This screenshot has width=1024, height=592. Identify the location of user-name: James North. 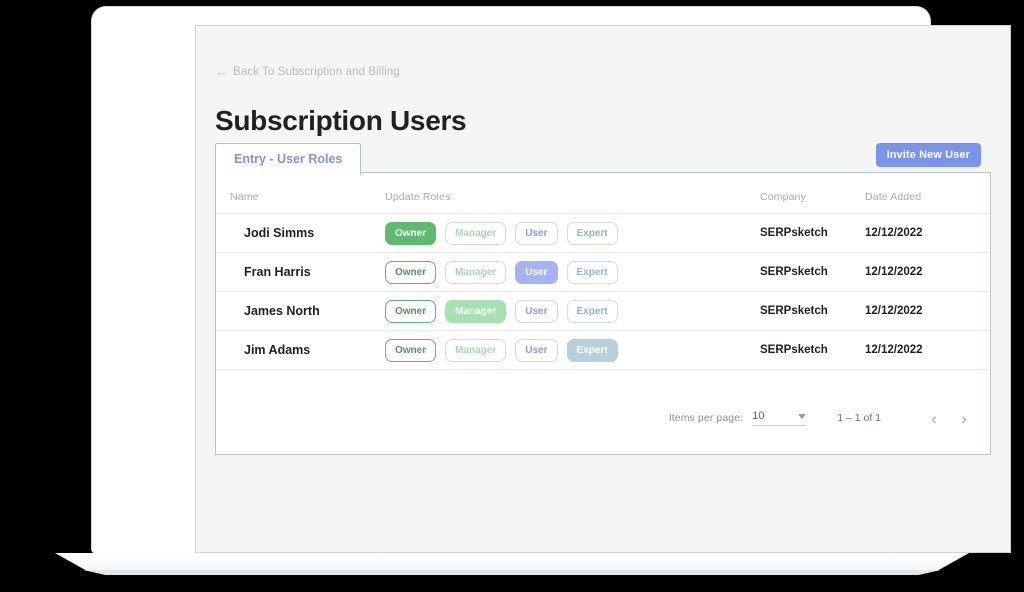
(282, 311).